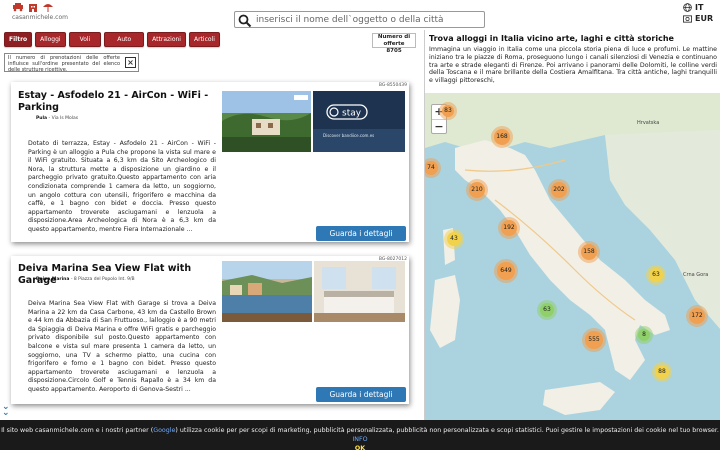  I want to click on logo-icons, so click(36, 7).